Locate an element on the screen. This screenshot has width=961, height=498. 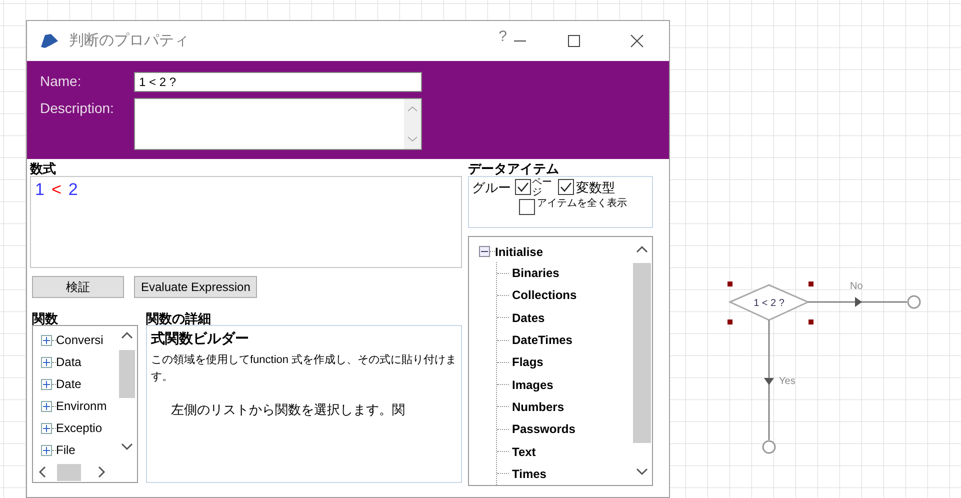
collapse-icon is located at coordinates (484, 252).